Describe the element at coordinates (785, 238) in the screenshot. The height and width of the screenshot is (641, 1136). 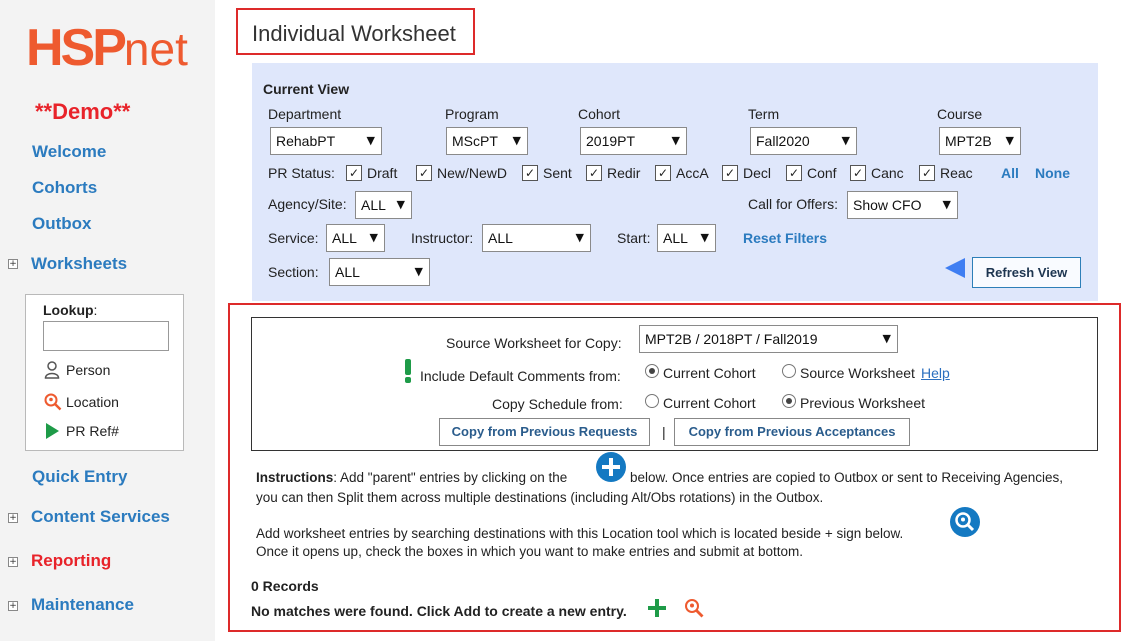
I see `reset-filters-link: Reset Filters` at that location.